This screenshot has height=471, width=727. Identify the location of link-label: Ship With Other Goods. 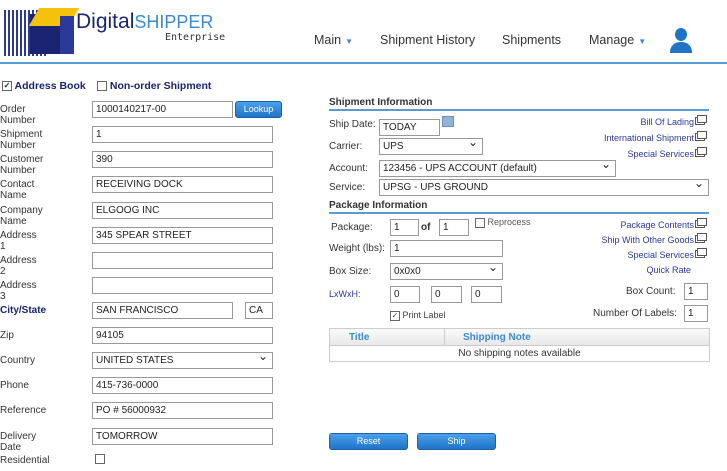
(647, 240).